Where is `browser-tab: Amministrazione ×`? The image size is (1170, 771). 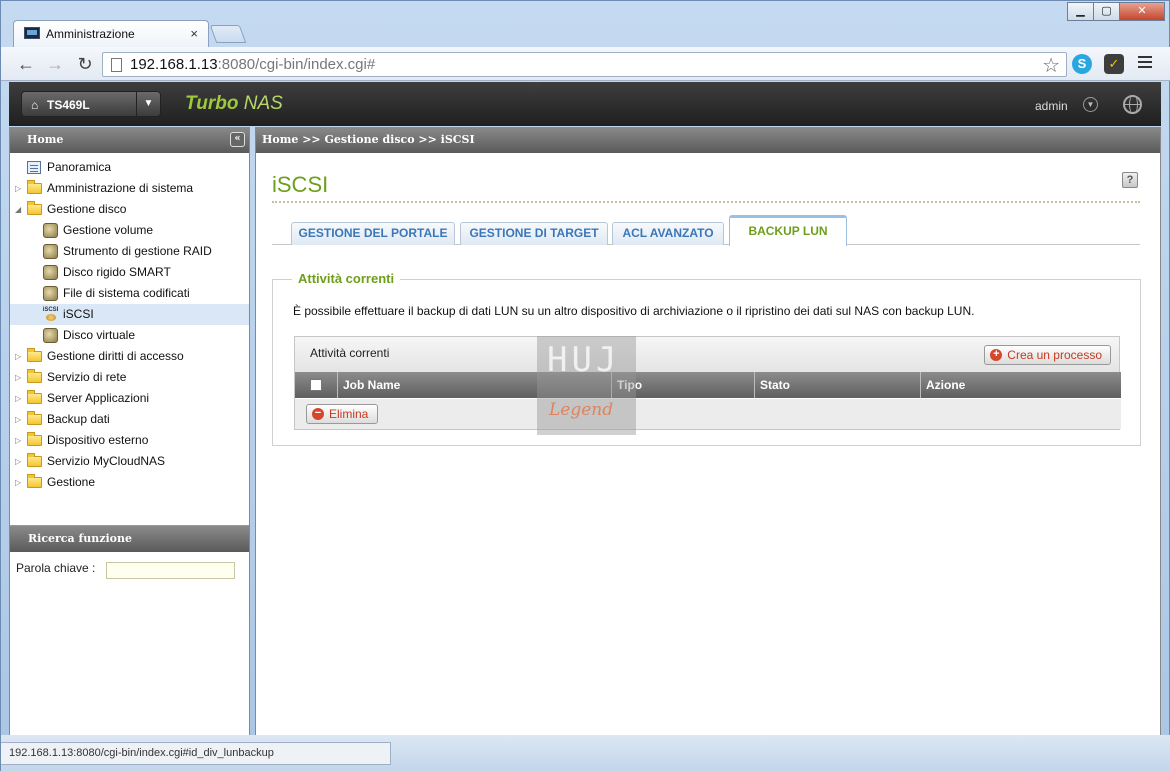
browser-tab: Amministrazione × is located at coordinates (111, 33).